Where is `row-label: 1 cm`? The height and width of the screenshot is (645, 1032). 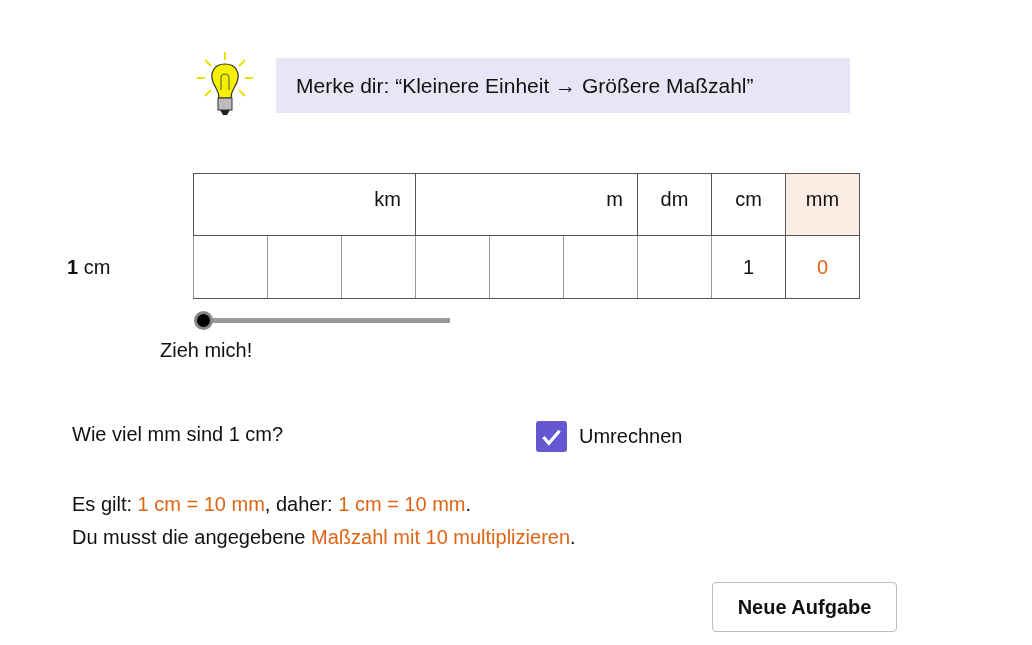
row-label: 1 cm is located at coordinates (89, 267).